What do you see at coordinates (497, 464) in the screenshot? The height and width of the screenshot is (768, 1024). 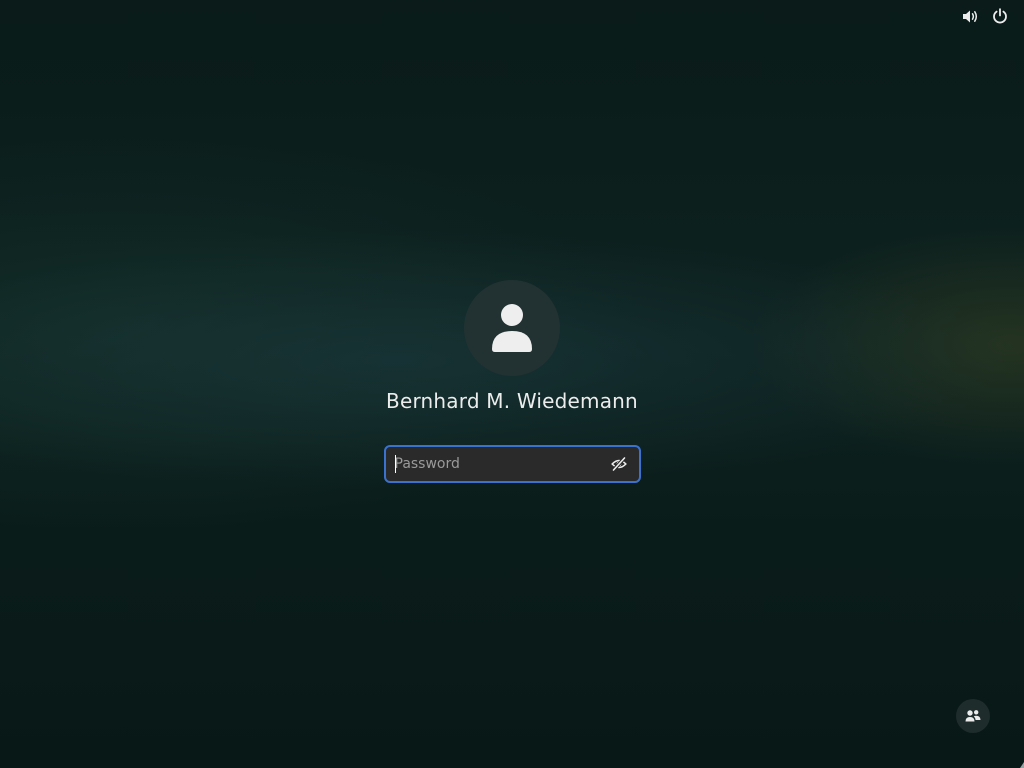 I see `password-input` at bounding box center [497, 464].